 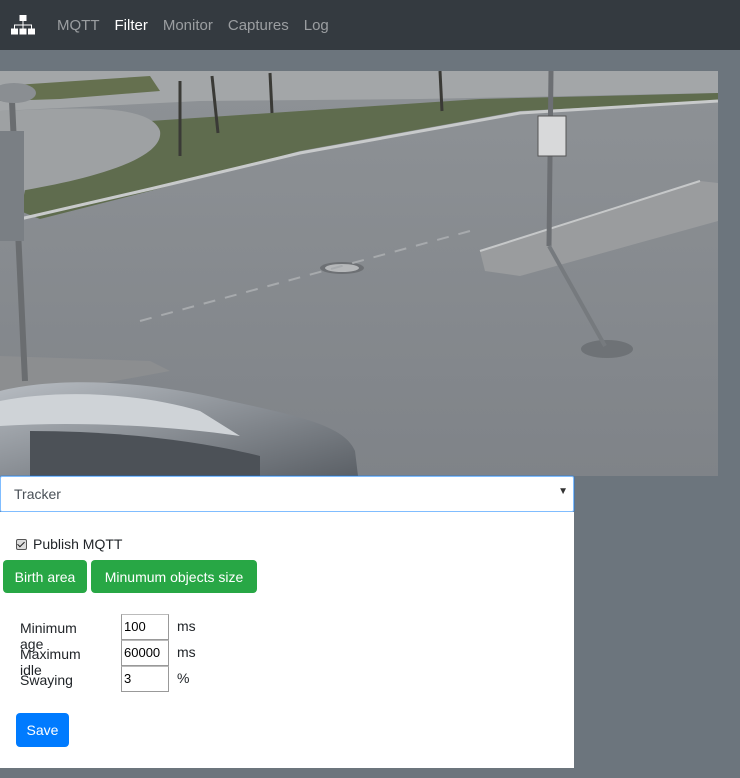 What do you see at coordinates (563, 491) in the screenshot?
I see `chevron-down-icon: ▼` at bounding box center [563, 491].